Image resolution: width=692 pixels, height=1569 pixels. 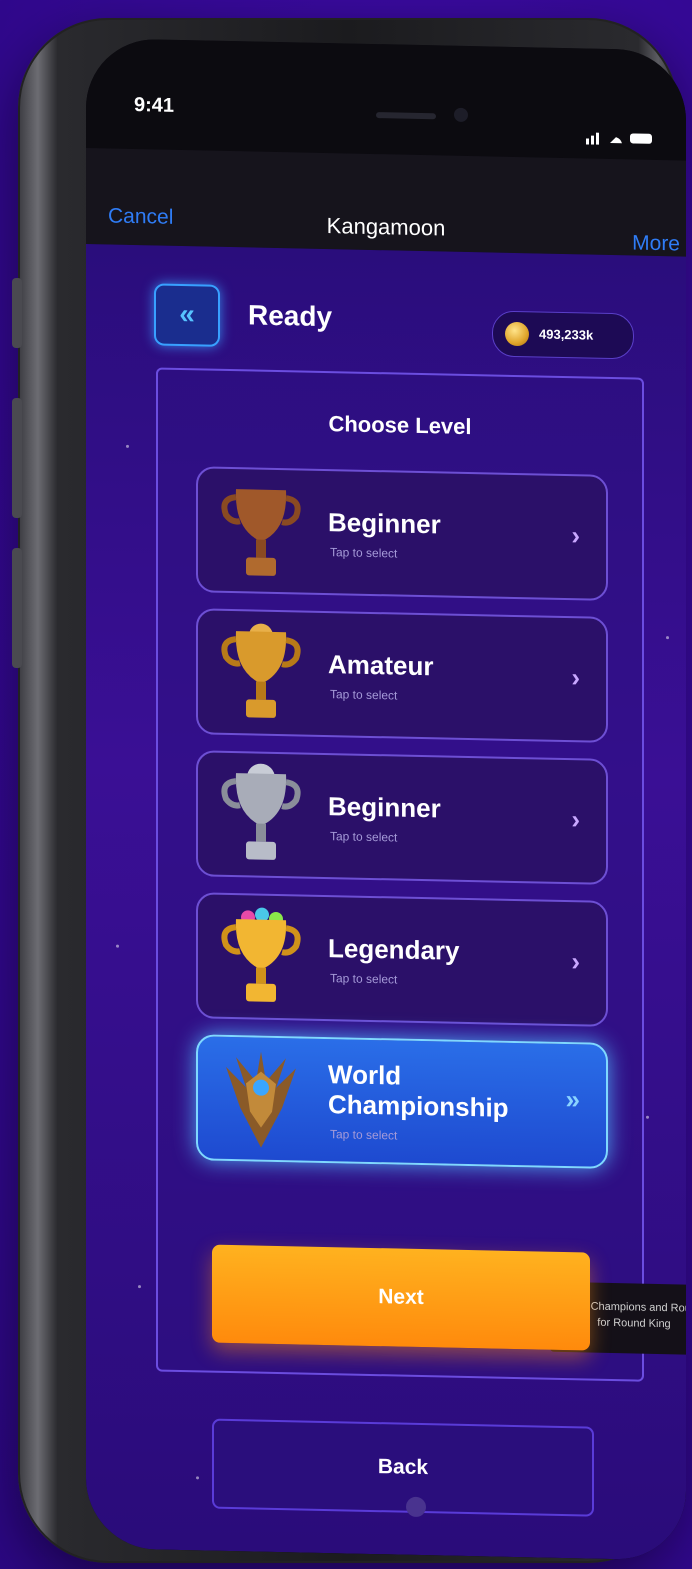 I want to click on front-camera, so click(x=461, y=115).